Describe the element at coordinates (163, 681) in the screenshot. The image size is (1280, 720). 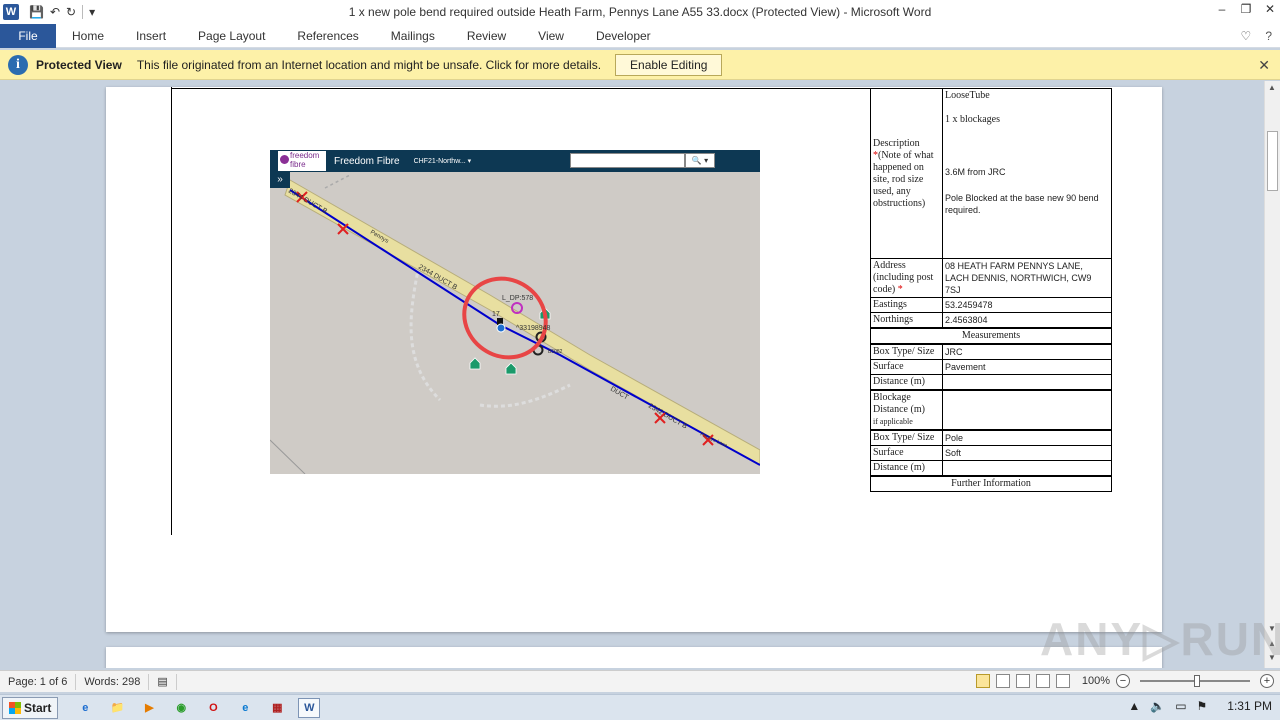
I see `proofing-icon: ▤` at that location.